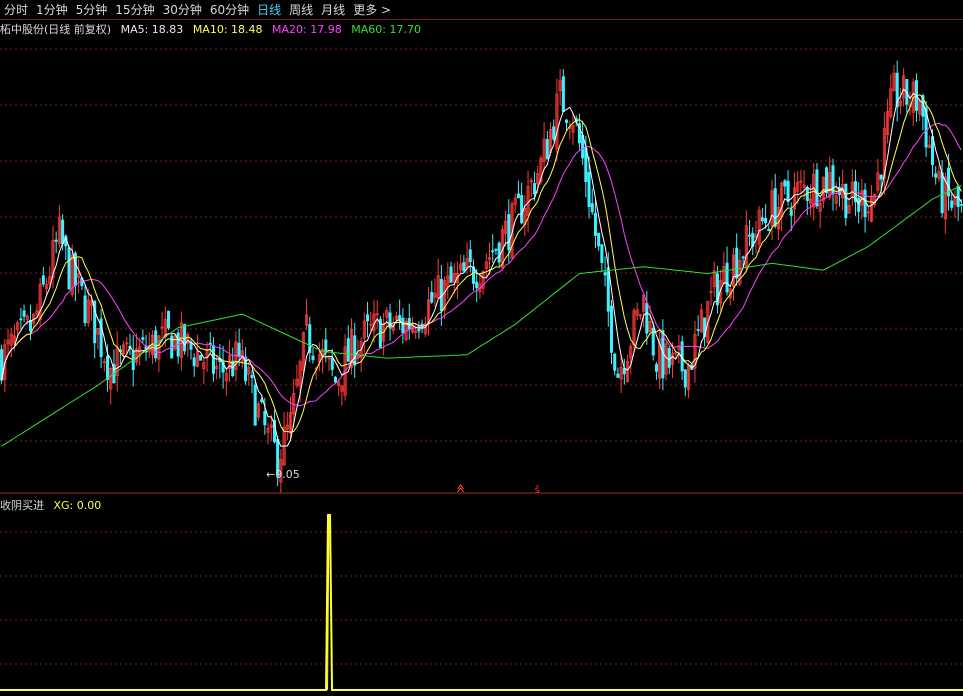 This screenshot has height=696, width=963. What do you see at coordinates (461, 488) in the screenshot?
I see `signal-marker-icon` at bounding box center [461, 488].